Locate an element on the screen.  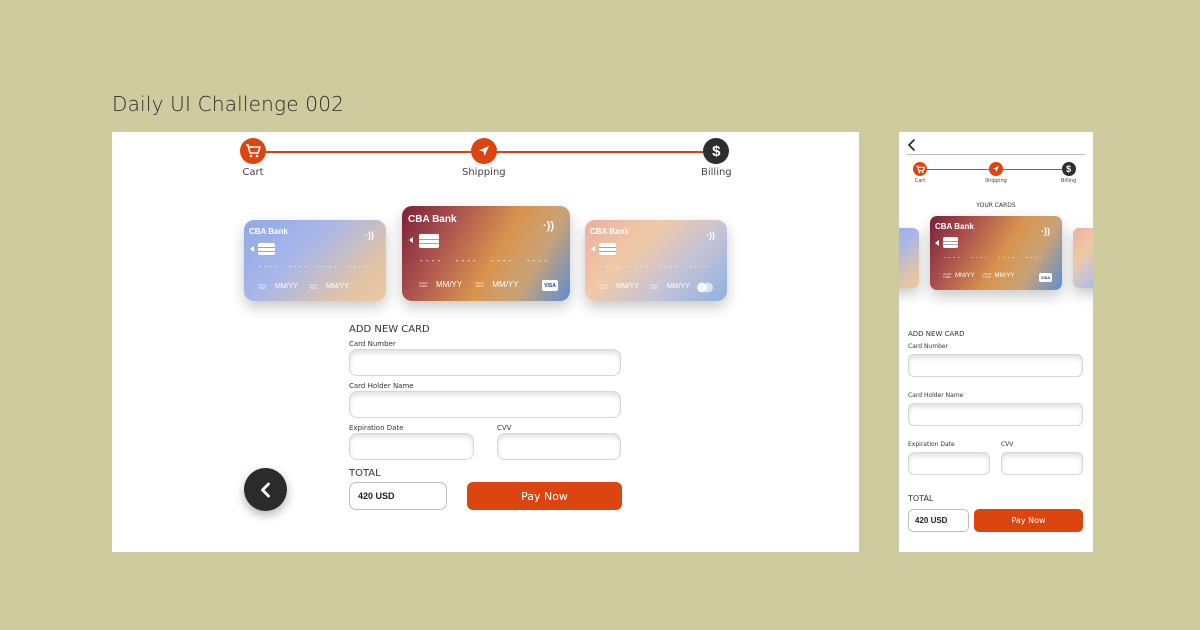
your-cards-heading: YOUR CARDS is located at coordinates (996, 205).